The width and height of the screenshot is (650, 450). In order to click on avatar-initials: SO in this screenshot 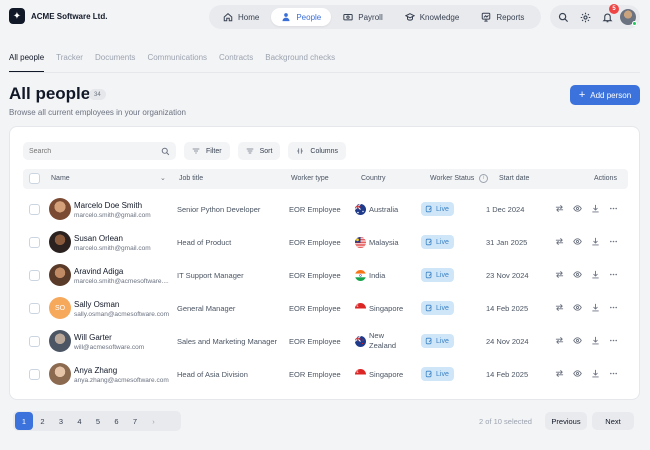, I will do `click(60, 308)`.